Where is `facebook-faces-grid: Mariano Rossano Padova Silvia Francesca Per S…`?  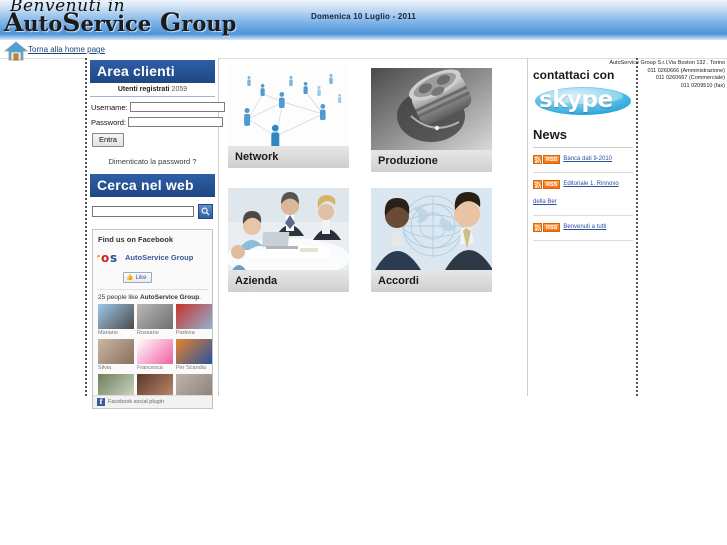
facebook-faces-grid: Mariano Rossano Padova Silvia Francesca Per S… is located at coordinates (152, 337).